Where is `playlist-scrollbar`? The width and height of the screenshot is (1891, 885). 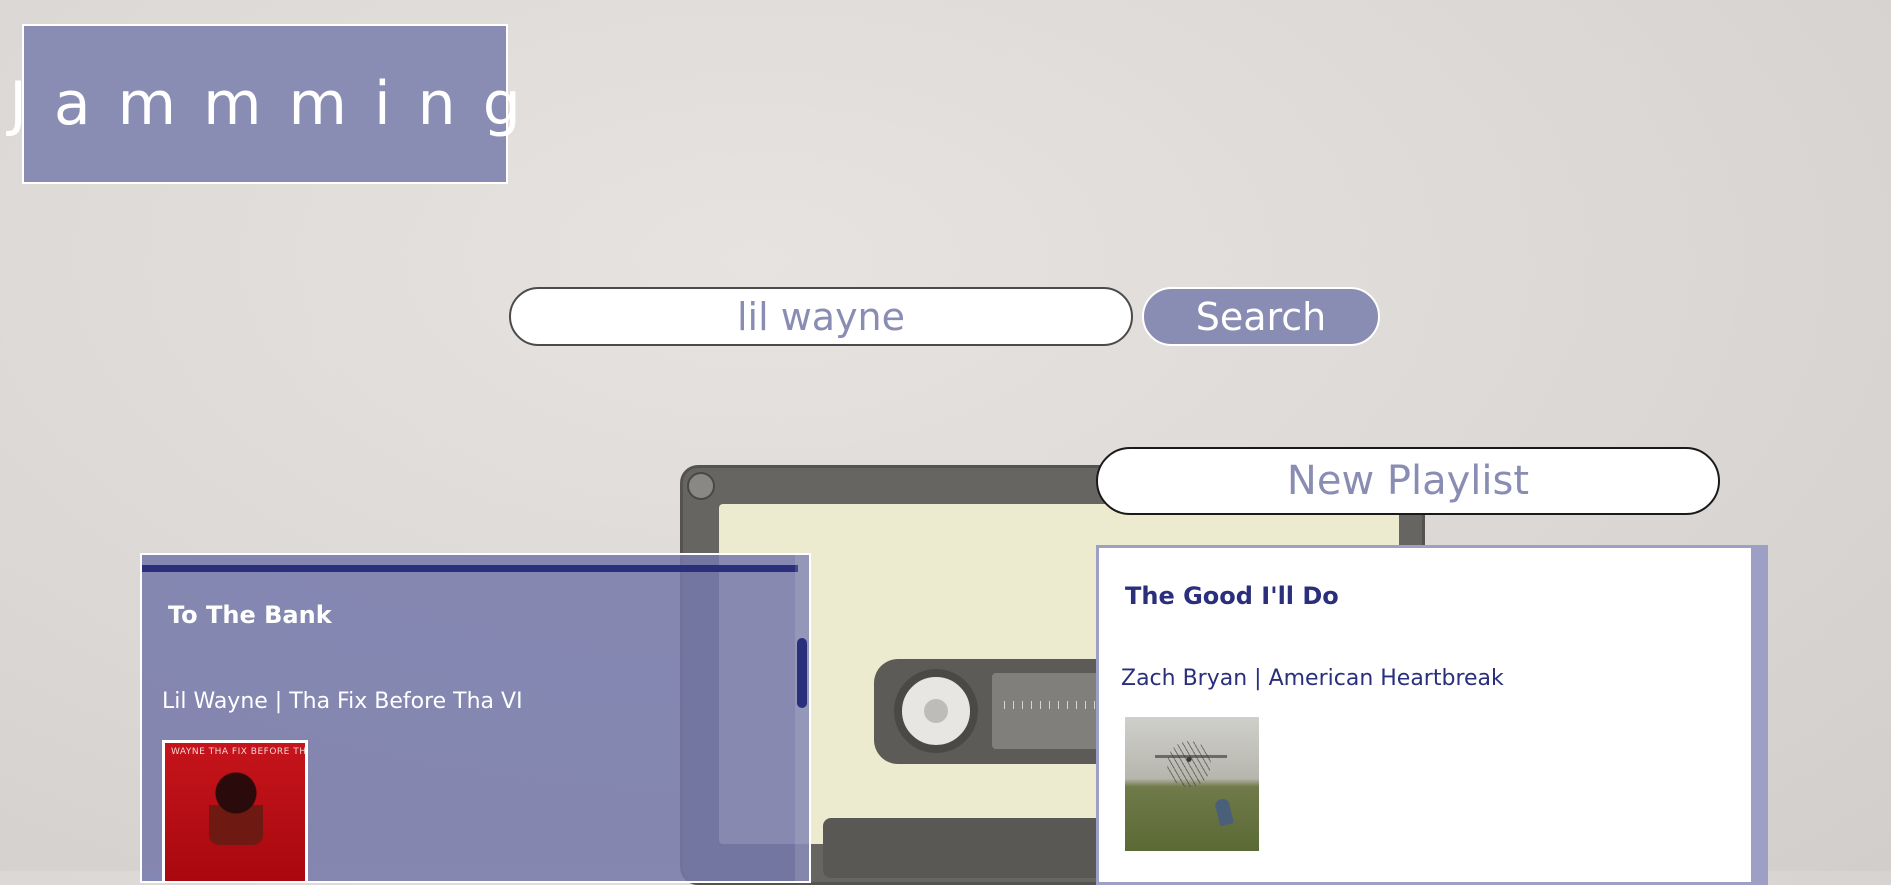 playlist-scrollbar is located at coordinates (1758, 715).